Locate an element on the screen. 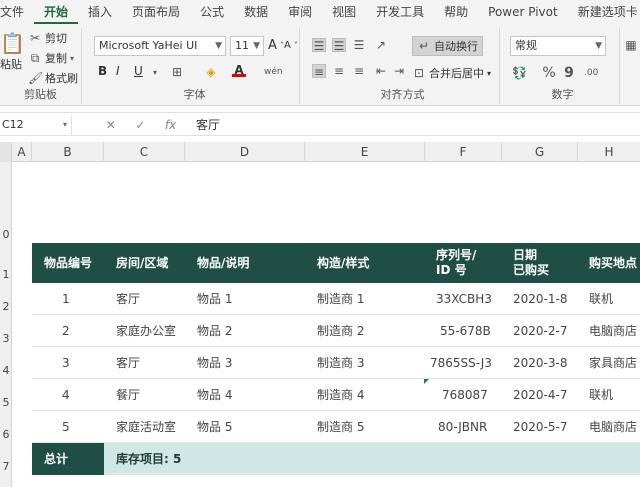 This screenshot has width=640, height=487. header-make: 构造/样式 is located at coordinates (343, 263).